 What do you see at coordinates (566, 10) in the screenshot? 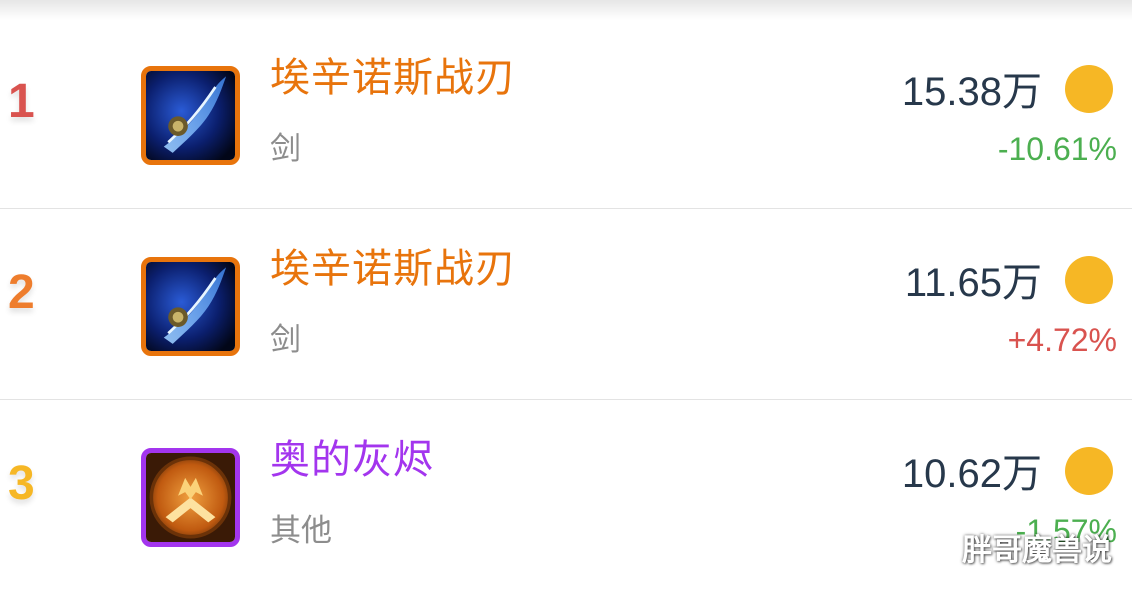
I see `top-shadow` at bounding box center [566, 10].